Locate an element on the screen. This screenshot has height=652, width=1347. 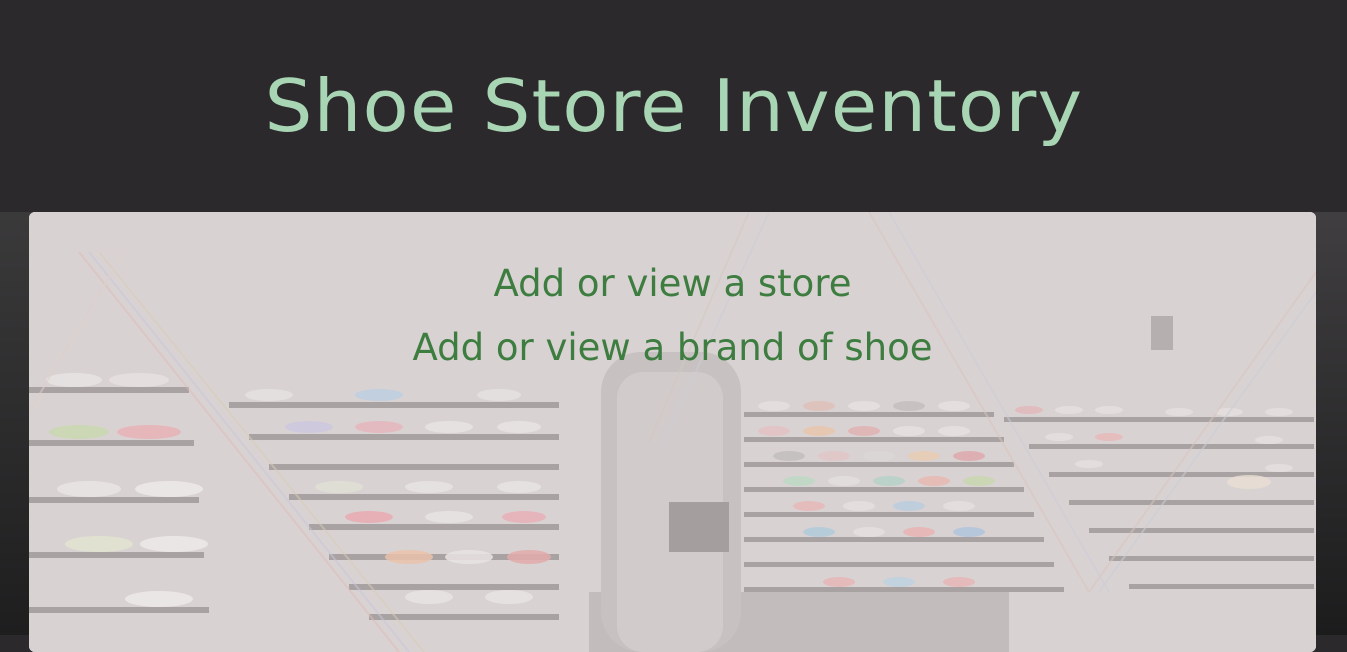
left-wall-shelves is located at coordinates (15, 423).